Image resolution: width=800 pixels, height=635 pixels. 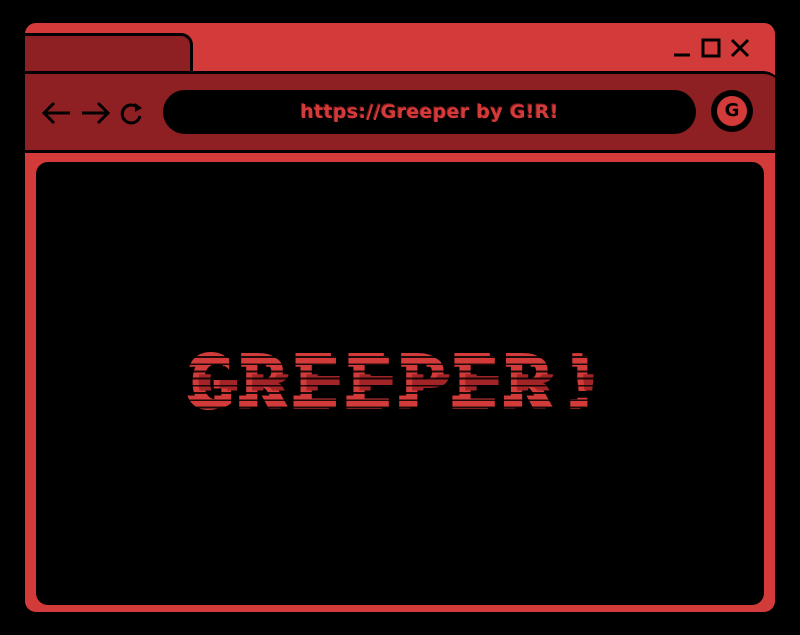 I want to click on browser-toolbar: https://Greeper by G!R! G, so click(x=400, y=112).